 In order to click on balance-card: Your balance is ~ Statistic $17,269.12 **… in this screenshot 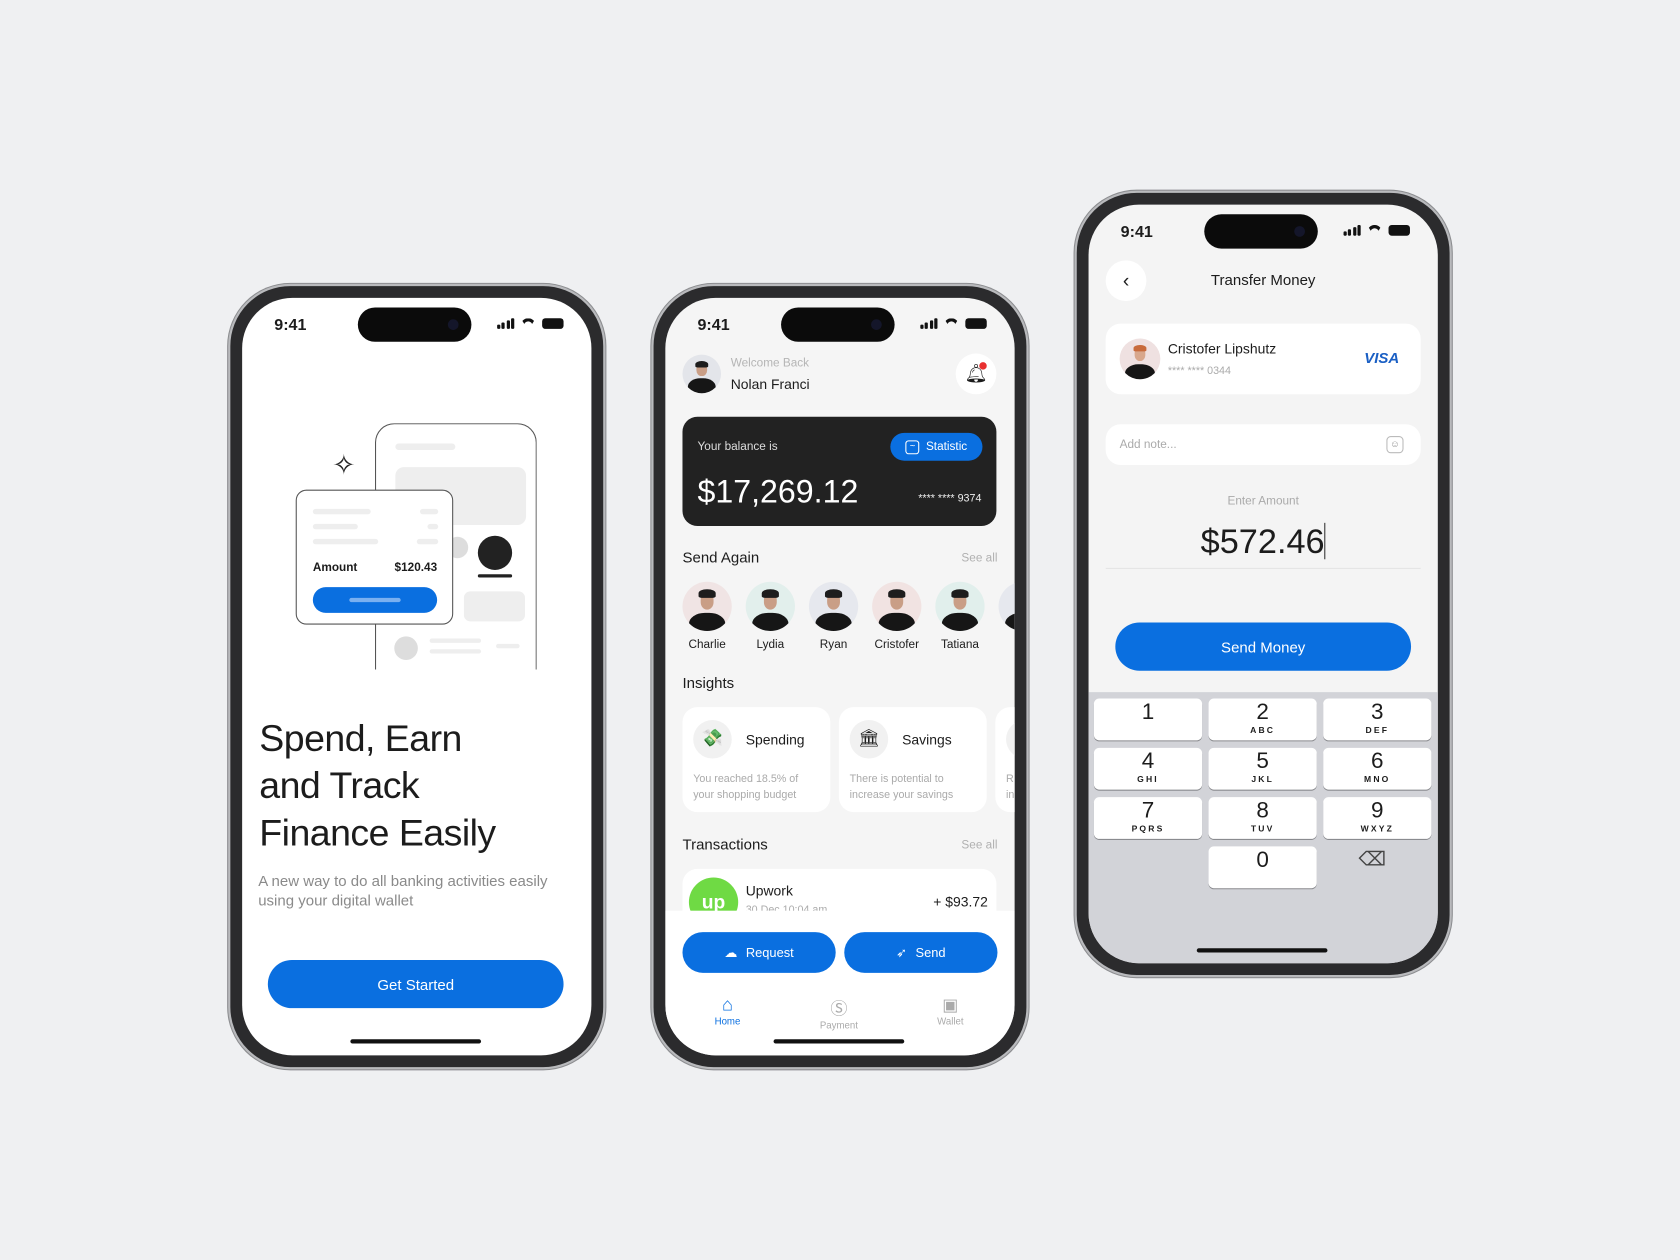, I will do `click(839, 471)`.